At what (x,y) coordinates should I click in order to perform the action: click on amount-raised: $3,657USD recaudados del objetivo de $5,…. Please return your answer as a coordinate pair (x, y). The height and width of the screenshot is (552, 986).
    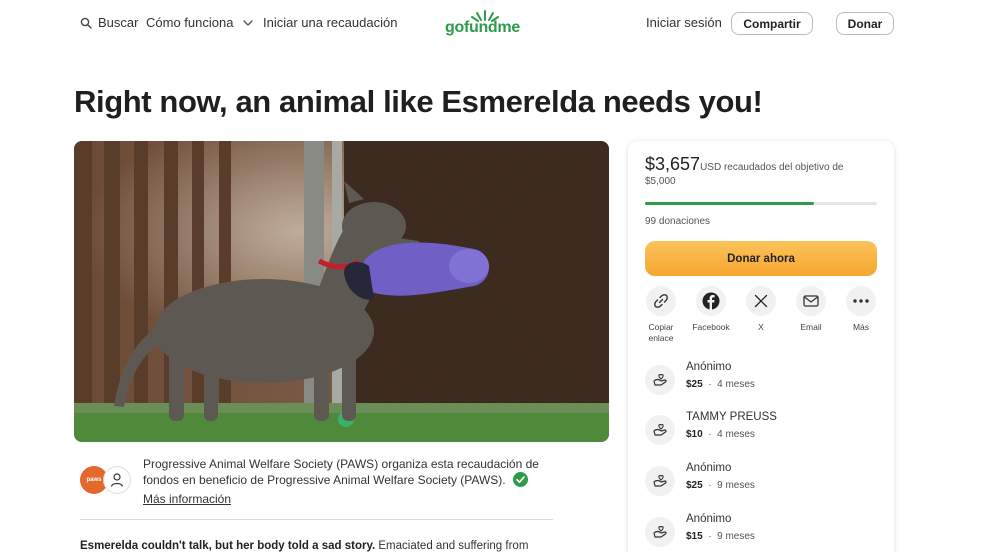
    Looking at the image, I should click on (763, 171).